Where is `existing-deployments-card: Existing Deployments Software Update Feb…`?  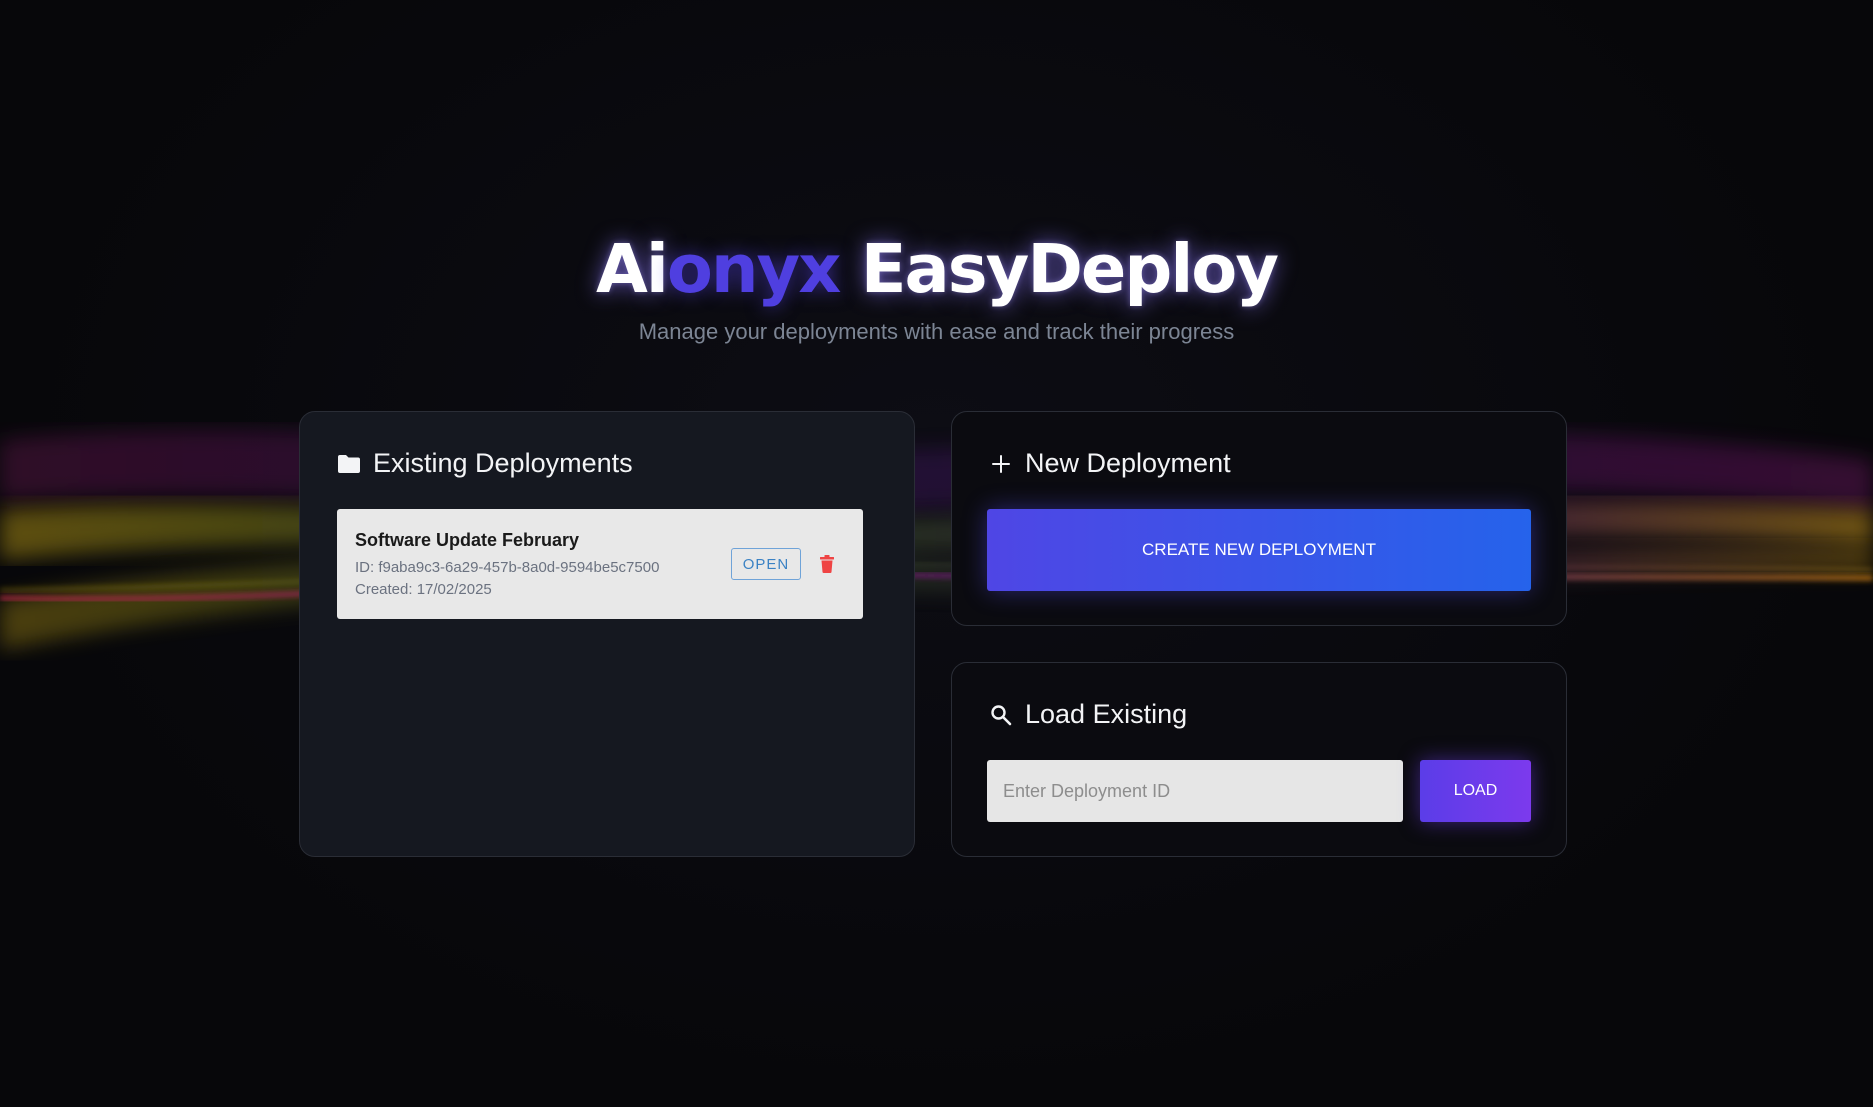 existing-deployments-card: Existing Deployments Software Update Feb… is located at coordinates (607, 634).